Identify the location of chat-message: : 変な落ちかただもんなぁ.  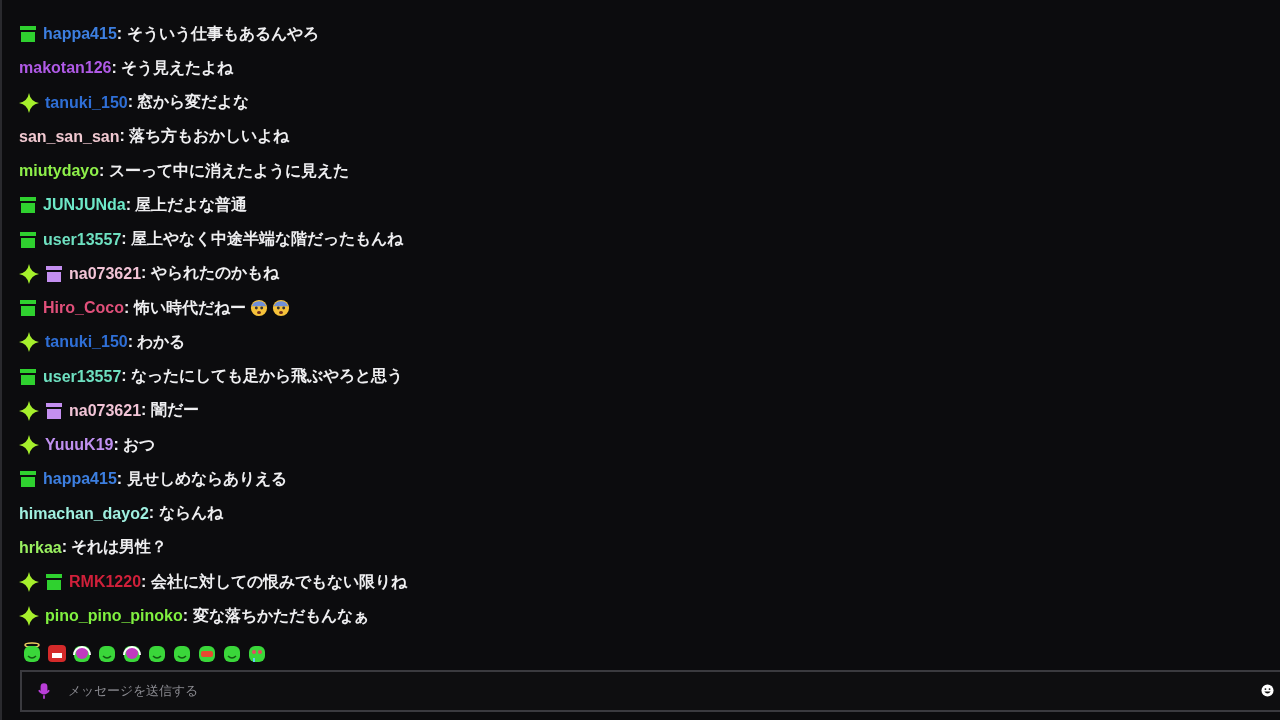
(275, 616).